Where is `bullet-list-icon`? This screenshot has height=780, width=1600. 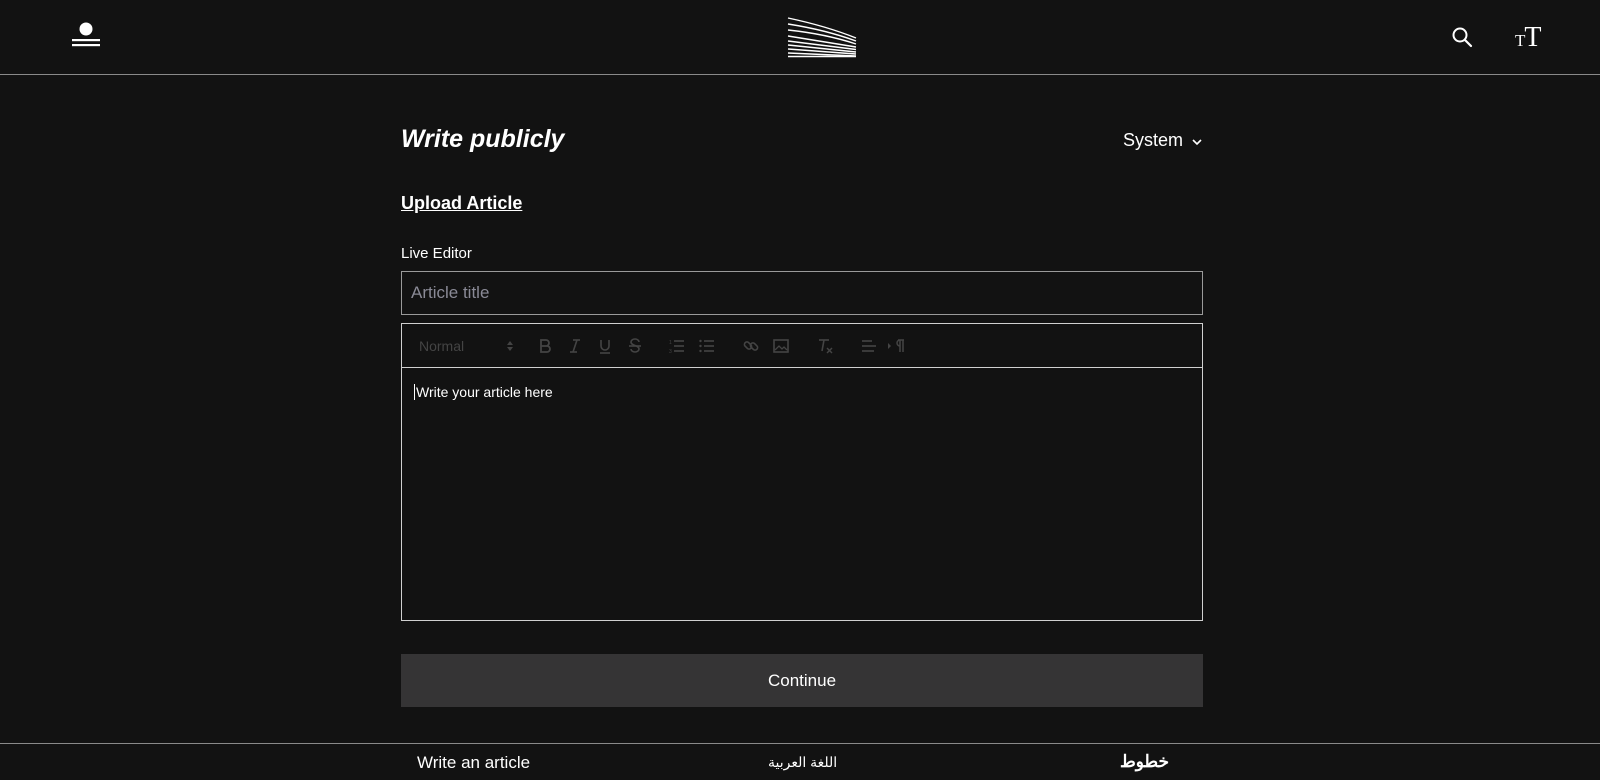
bullet-list-icon is located at coordinates (707, 346).